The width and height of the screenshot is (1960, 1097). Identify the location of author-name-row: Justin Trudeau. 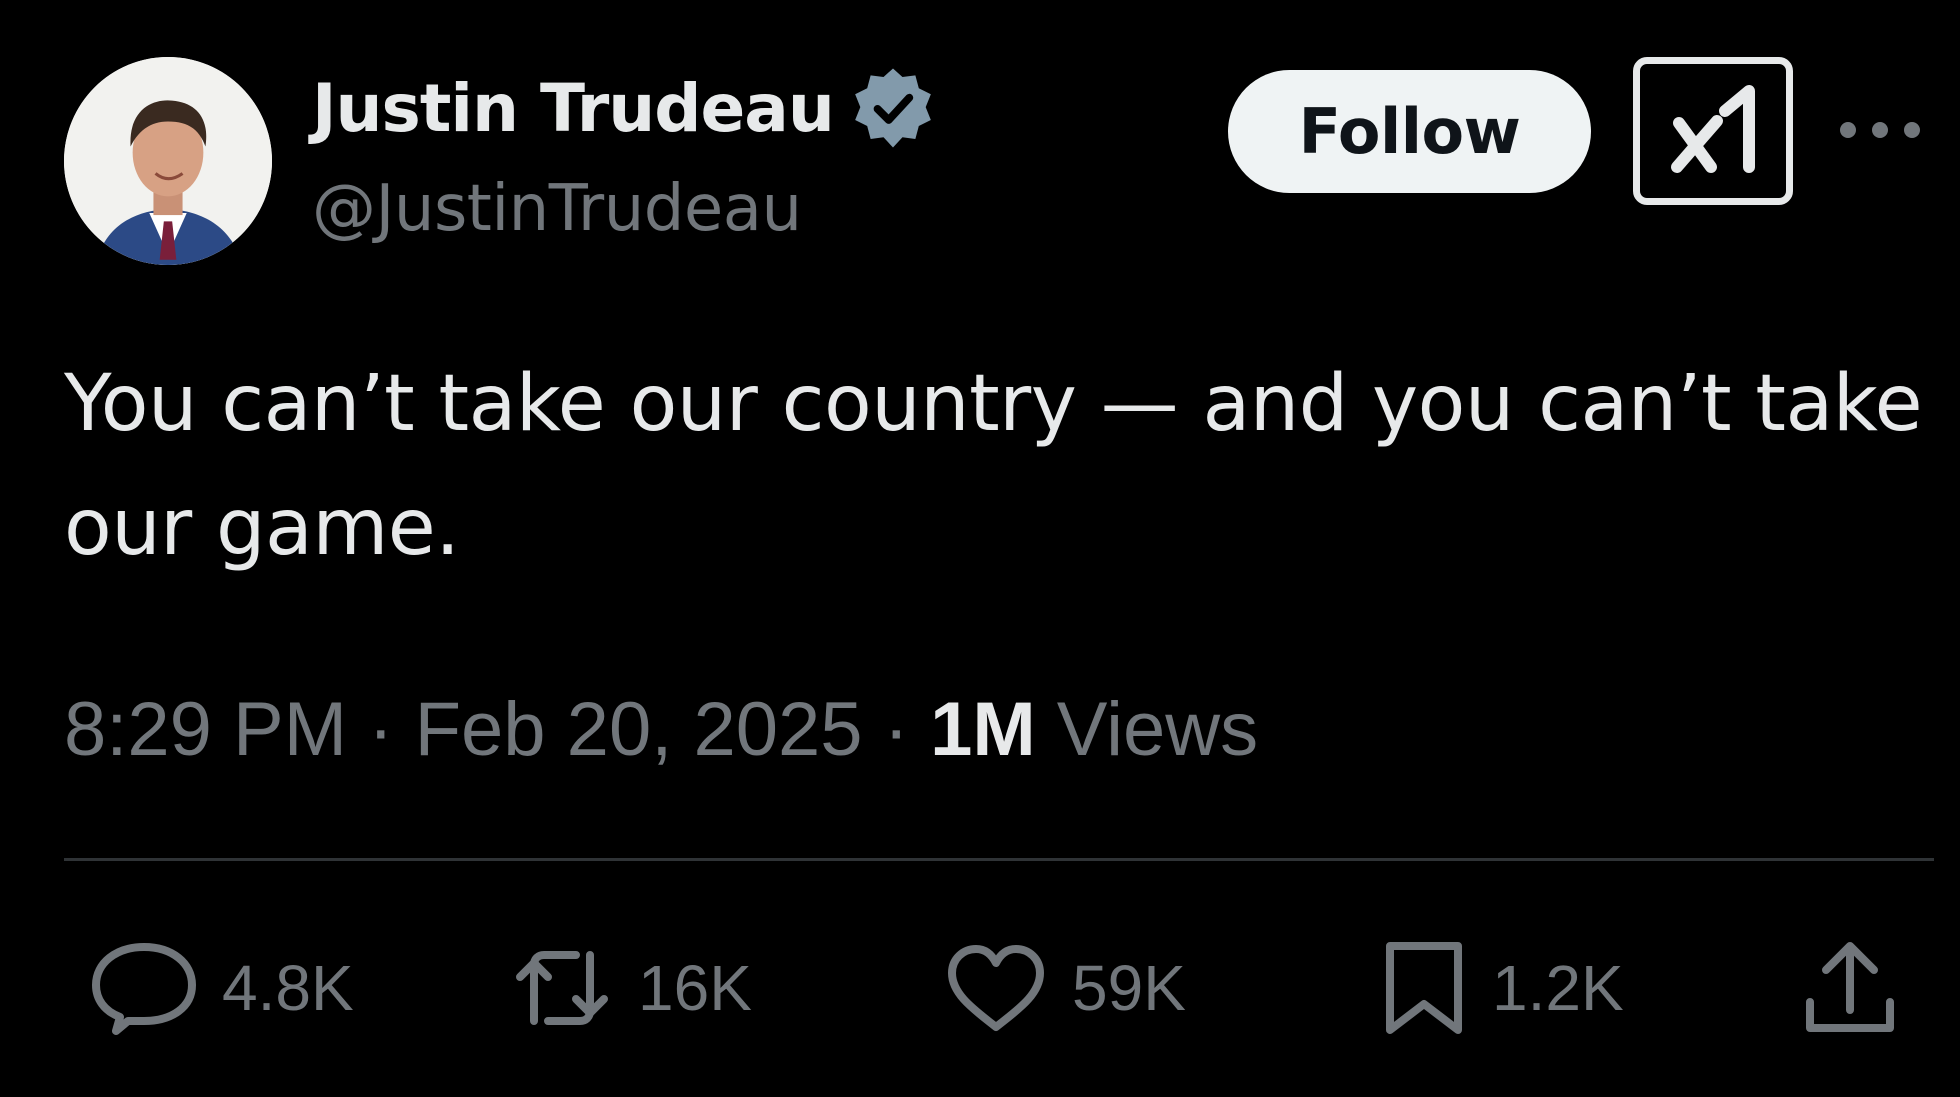
(624, 108).